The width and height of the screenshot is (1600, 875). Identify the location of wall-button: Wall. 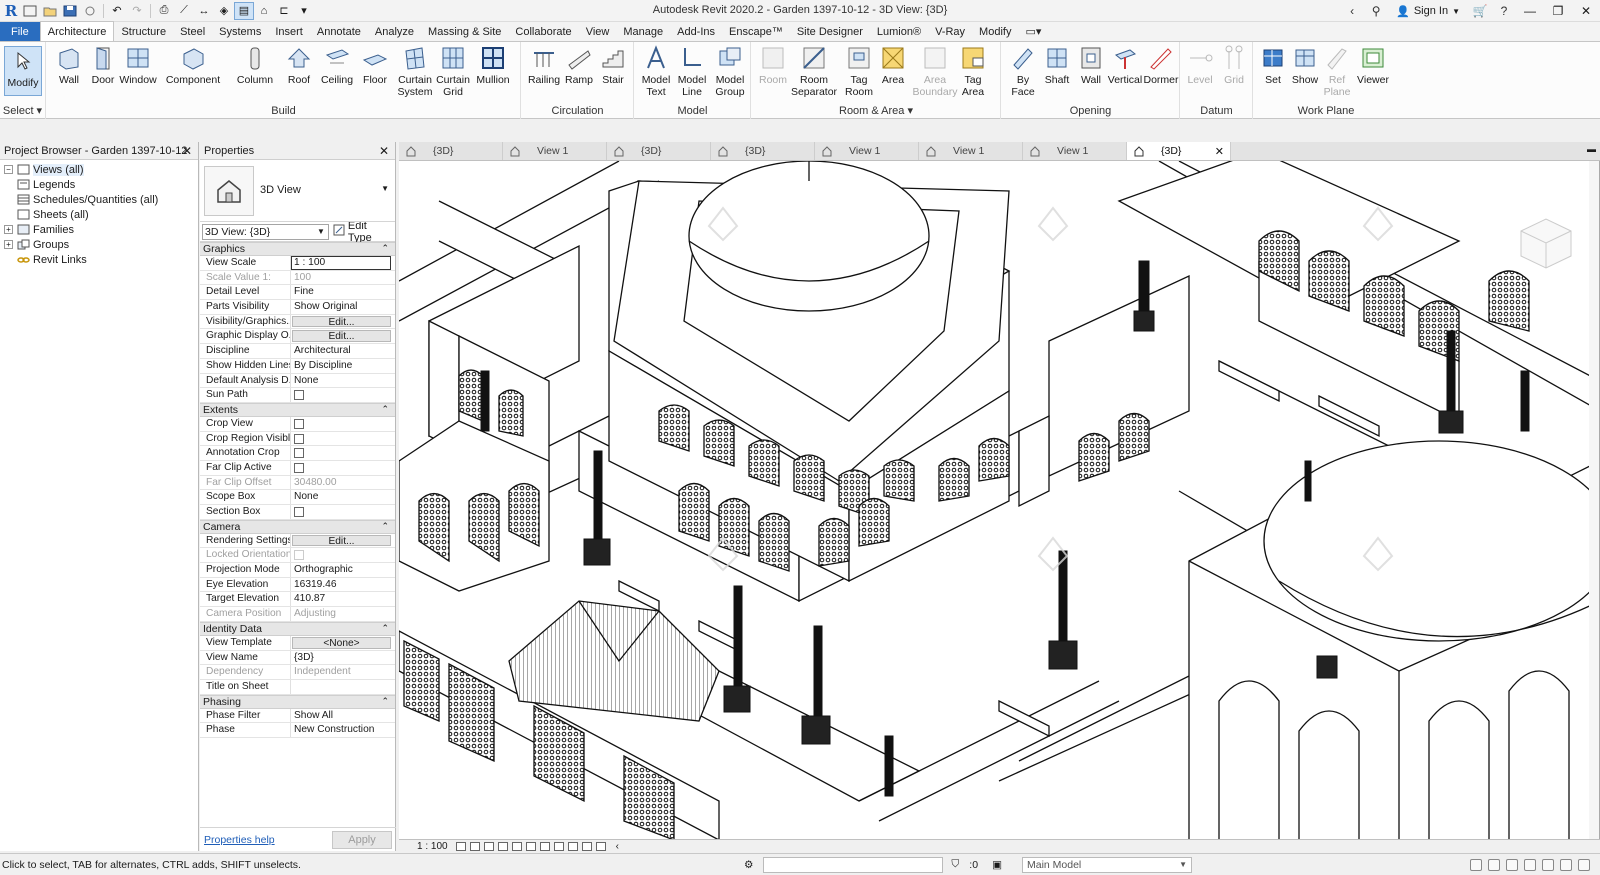
(69, 74).